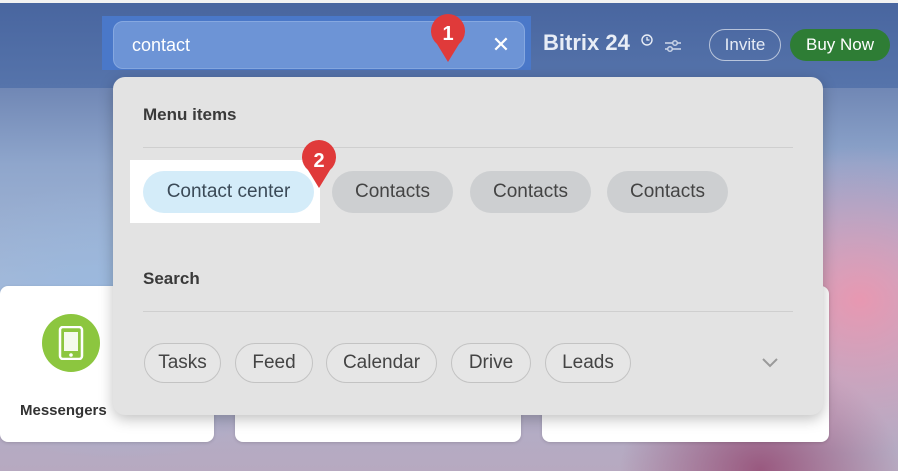  What do you see at coordinates (71, 343) in the screenshot?
I see `phone-icon` at bounding box center [71, 343].